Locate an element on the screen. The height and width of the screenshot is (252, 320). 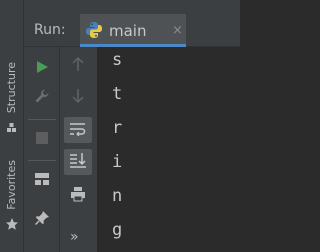
scroll-down-button is located at coordinates (78, 98).